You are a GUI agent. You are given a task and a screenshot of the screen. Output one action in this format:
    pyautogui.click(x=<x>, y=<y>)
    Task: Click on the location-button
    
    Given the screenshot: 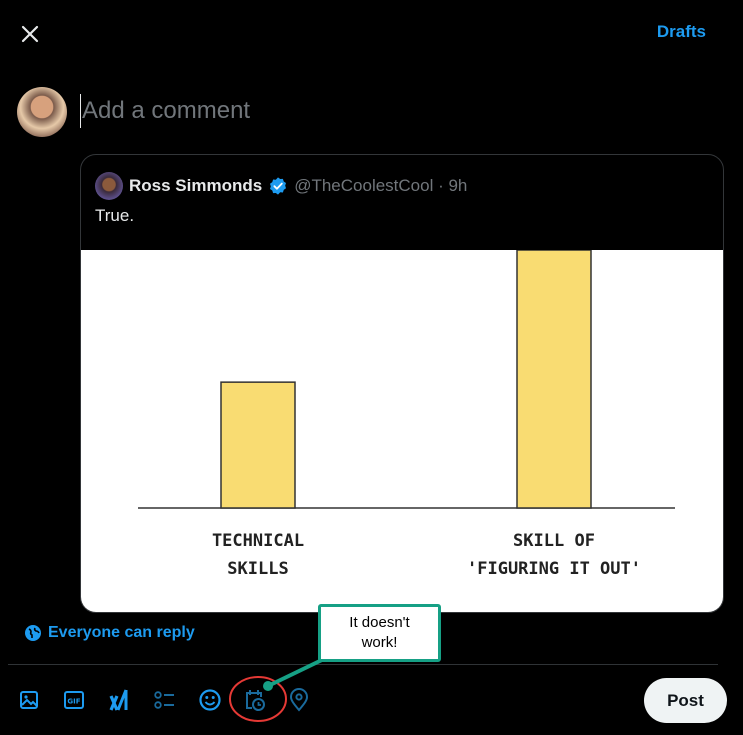 What is the action you would take?
    pyautogui.click(x=310, y=700)
    